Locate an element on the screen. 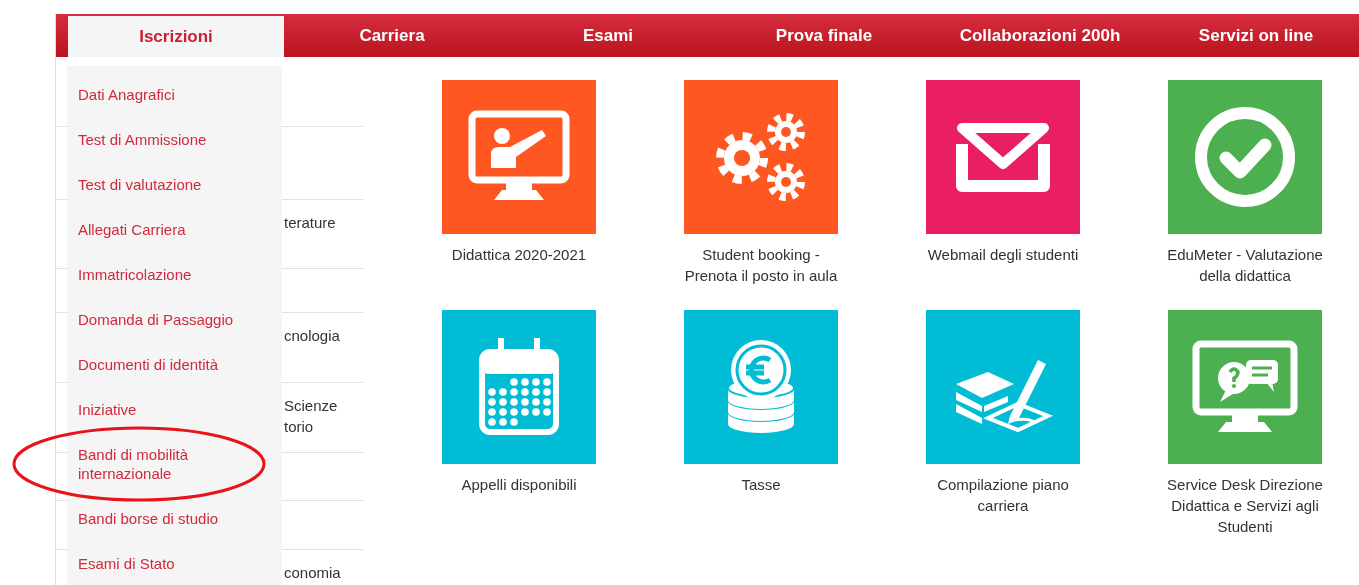  service-link: Appelli disponibili is located at coordinates (519, 484).